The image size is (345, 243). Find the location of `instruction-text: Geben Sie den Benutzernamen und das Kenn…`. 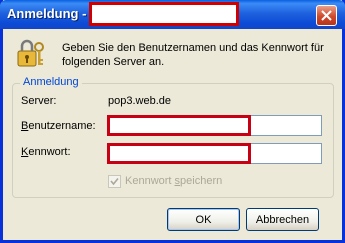

instruction-text: Geben Sie den Benutzernamen und das Kenn… is located at coordinates (193, 55).